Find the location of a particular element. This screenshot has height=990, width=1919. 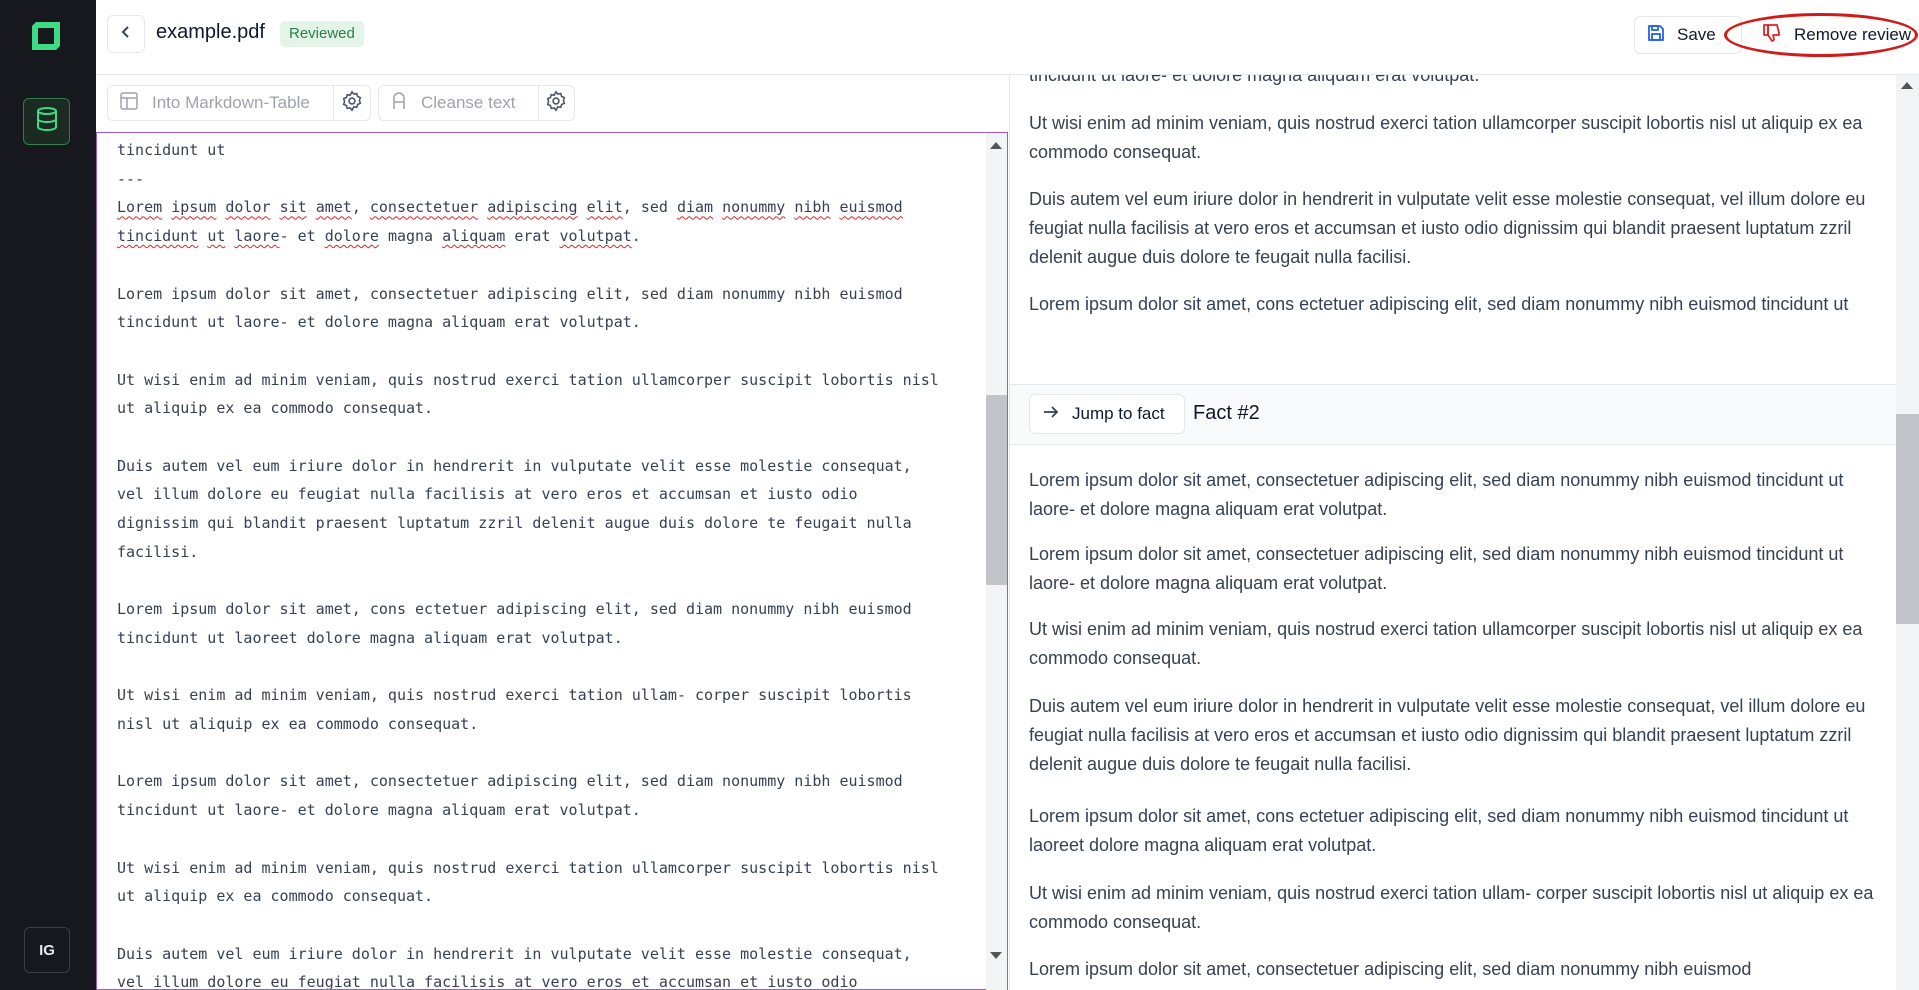

markdown-table-settings-button is located at coordinates (351, 103).